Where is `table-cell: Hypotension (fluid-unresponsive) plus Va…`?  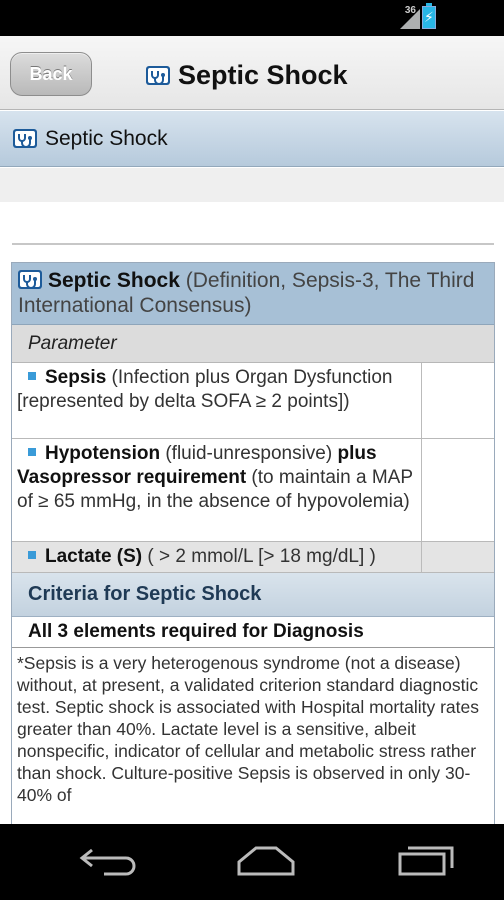
table-cell: Hypotension (fluid-unresponsive) plus Va… is located at coordinates (217, 490).